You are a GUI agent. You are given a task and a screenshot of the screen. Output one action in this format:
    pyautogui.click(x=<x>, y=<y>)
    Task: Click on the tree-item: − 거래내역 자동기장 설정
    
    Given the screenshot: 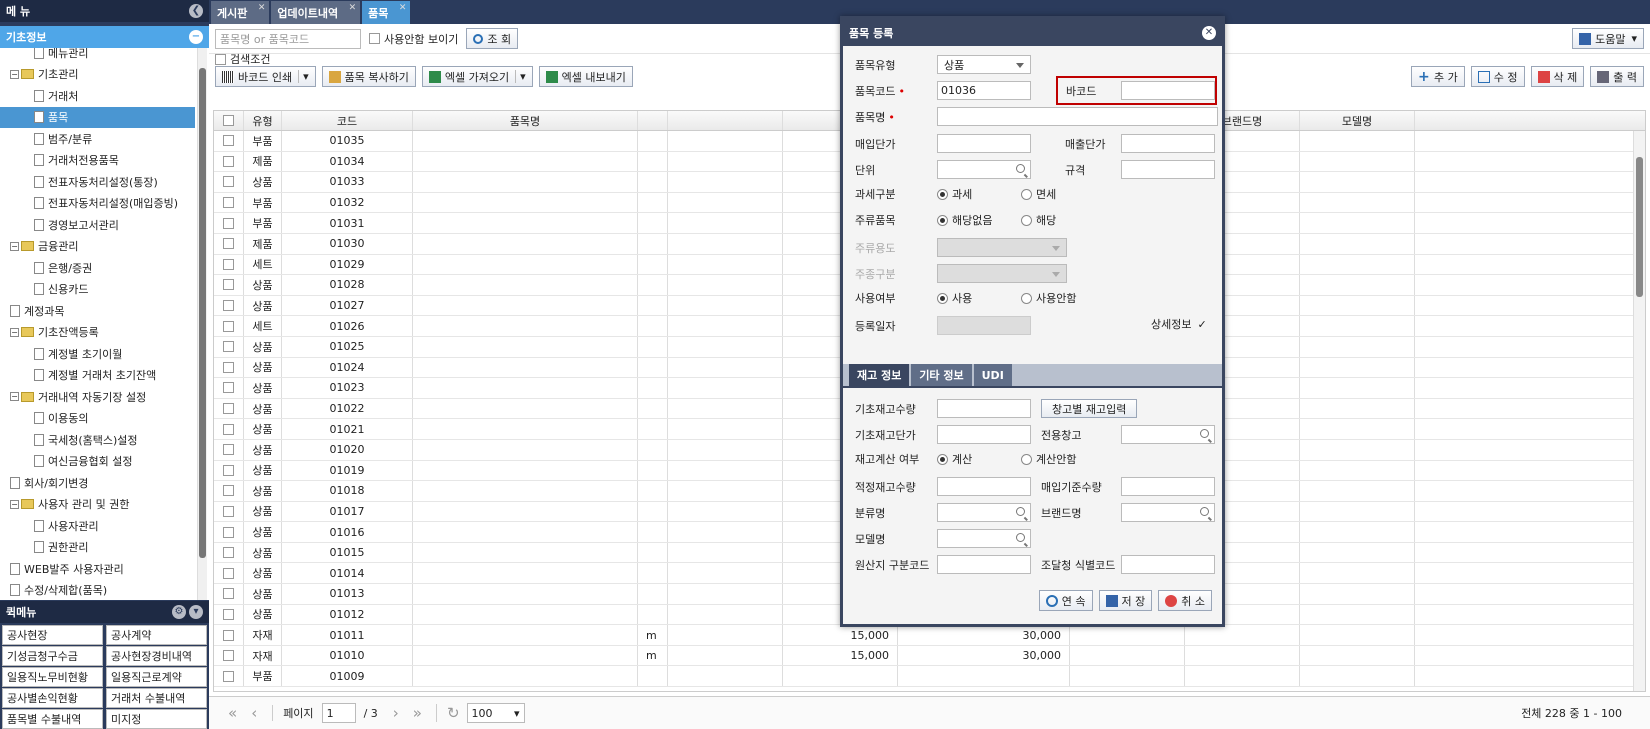 What is the action you would take?
    pyautogui.click(x=97, y=397)
    